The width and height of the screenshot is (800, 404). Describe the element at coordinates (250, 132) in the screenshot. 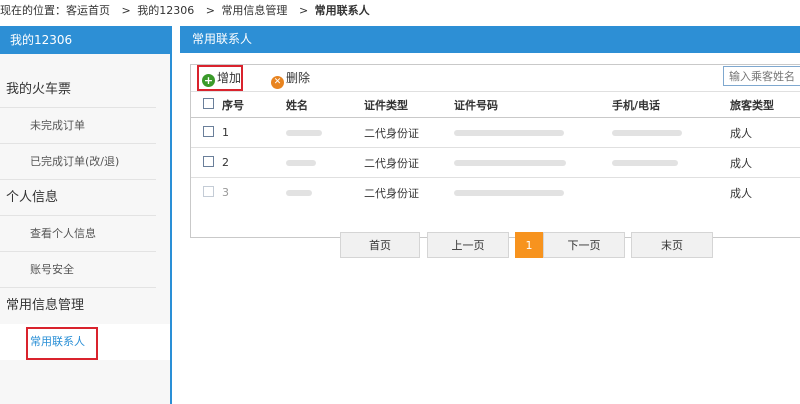

I see `row-no: 1` at that location.